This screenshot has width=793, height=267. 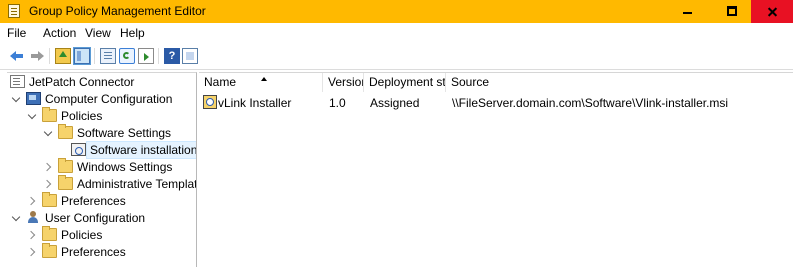 What do you see at coordinates (16, 33) in the screenshot?
I see `menu-file: File` at bounding box center [16, 33].